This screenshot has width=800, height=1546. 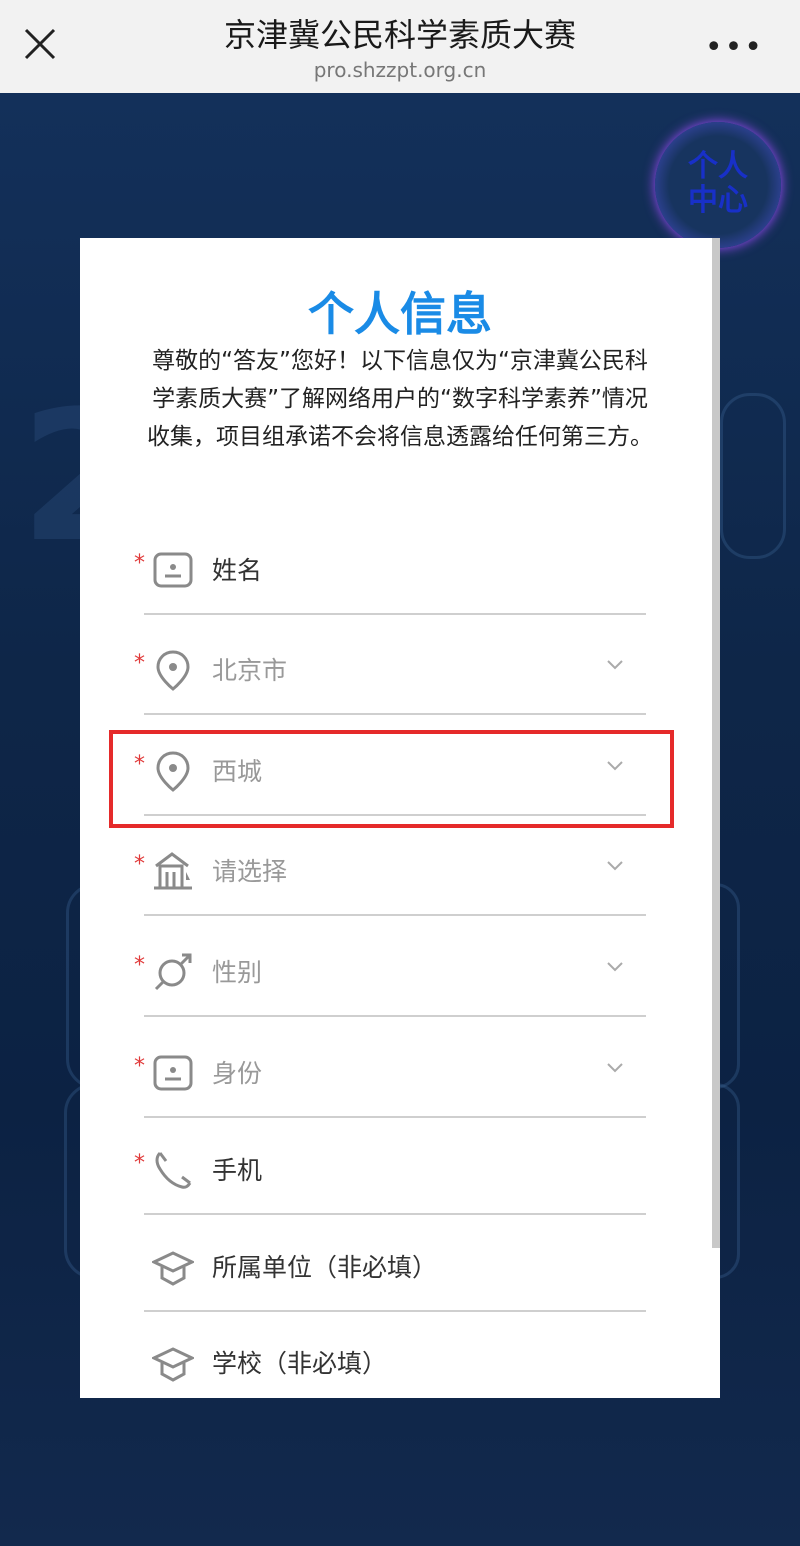 I want to click on organization-label: 所属单位（非必填）, so click(x=325, y=1267).